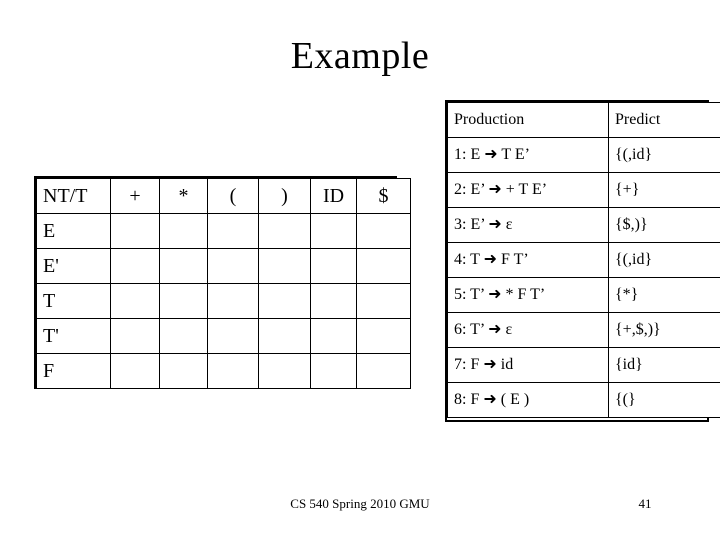  What do you see at coordinates (233, 266) in the screenshot?
I see `parse-cell-e-prime-lparen` at bounding box center [233, 266].